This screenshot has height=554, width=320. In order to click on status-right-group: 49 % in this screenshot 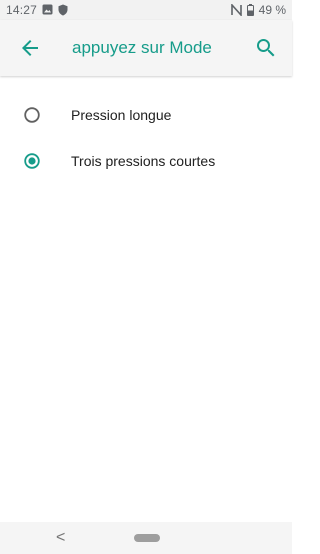, I will do `click(258, 10)`.